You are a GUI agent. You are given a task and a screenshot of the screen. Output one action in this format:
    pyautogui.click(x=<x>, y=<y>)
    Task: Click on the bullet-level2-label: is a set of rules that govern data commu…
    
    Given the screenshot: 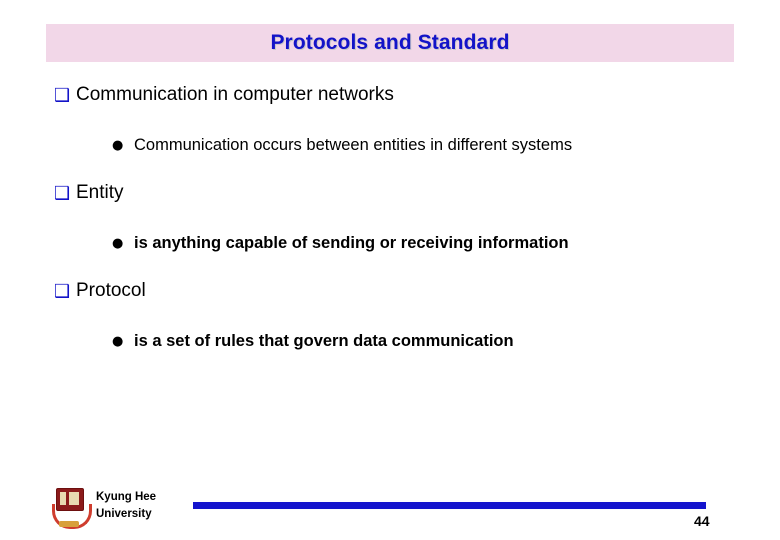 What is the action you would take?
    pyautogui.click(x=324, y=341)
    